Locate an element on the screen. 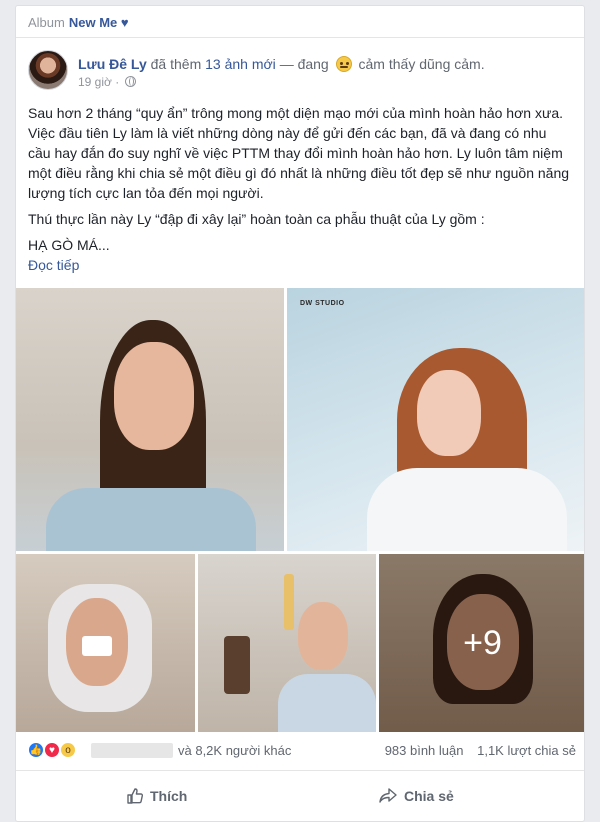 The image size is (600, 822). like-button: Thích is located at coordinates (156, 796).